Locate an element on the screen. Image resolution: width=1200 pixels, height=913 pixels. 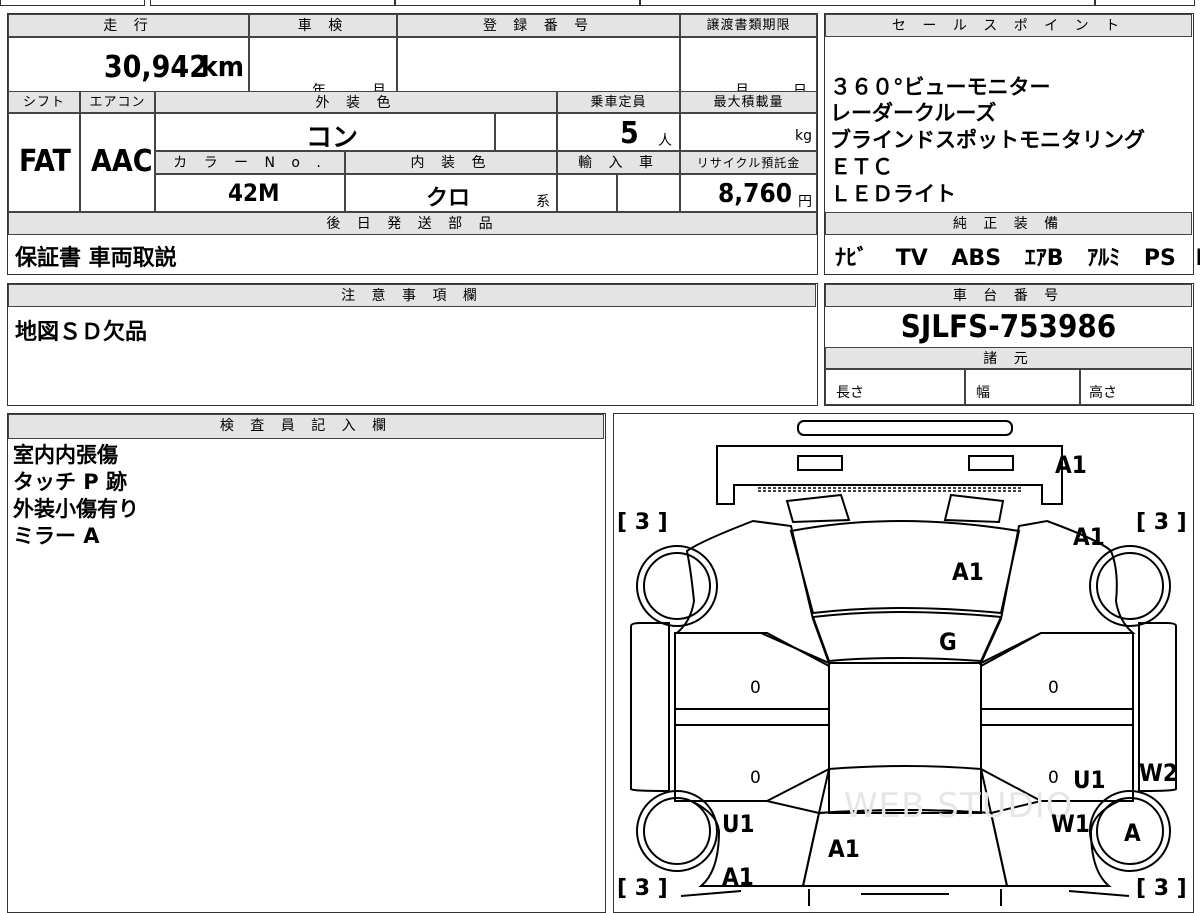
mark-left-rear-fender: U1 is located at coordinates (738, 824).